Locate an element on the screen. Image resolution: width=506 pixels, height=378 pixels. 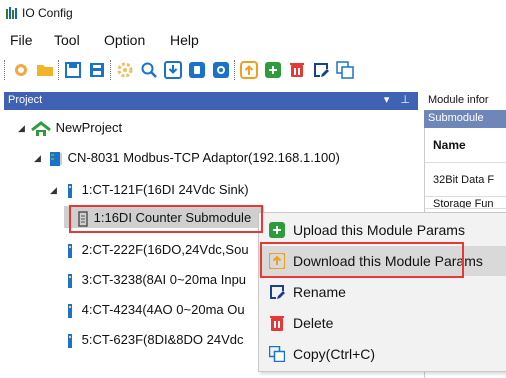
menu-bar: File Tool Option Help is located at coordinates (253, 40).